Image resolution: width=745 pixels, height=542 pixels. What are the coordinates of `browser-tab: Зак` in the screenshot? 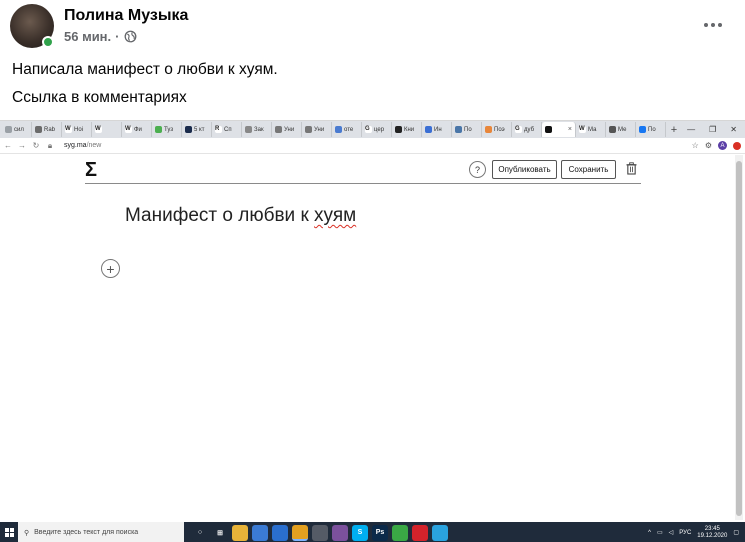 It's located at (257, 129).